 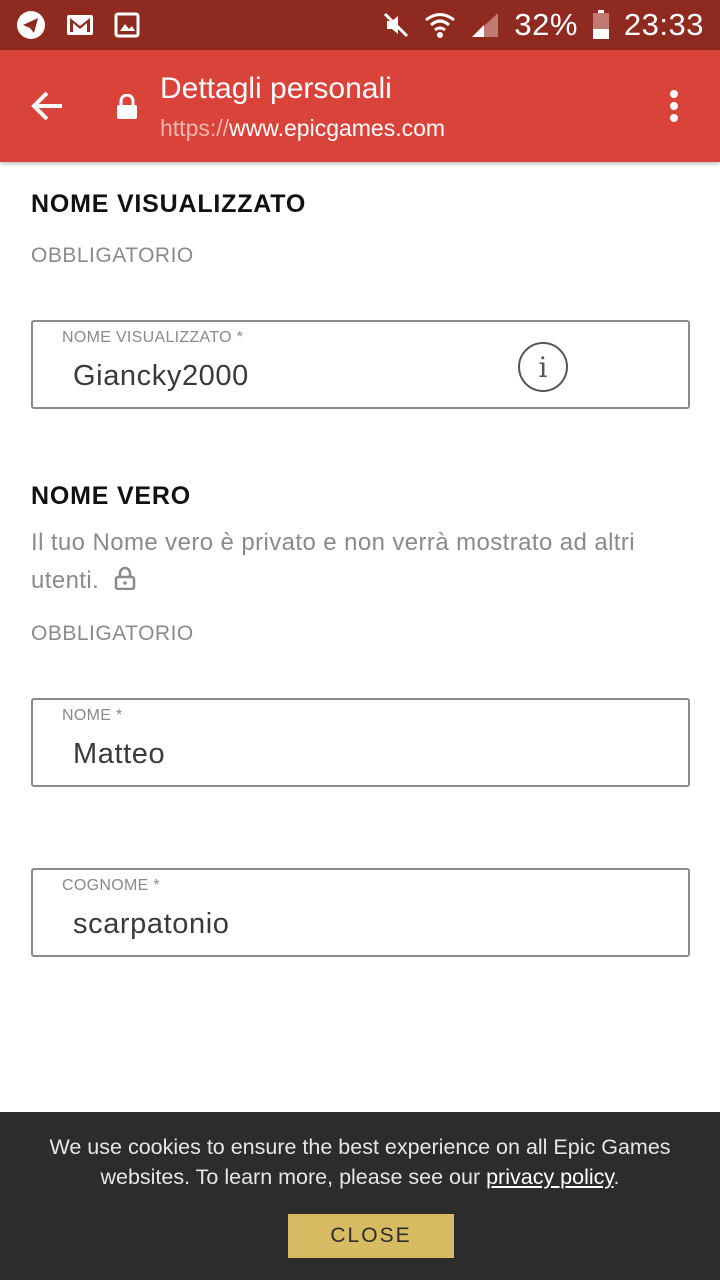 What do you see at coordinates (92, 715) in the screenshot?
I see `first-name-label: NOME *` at bounding box center [92, 715].